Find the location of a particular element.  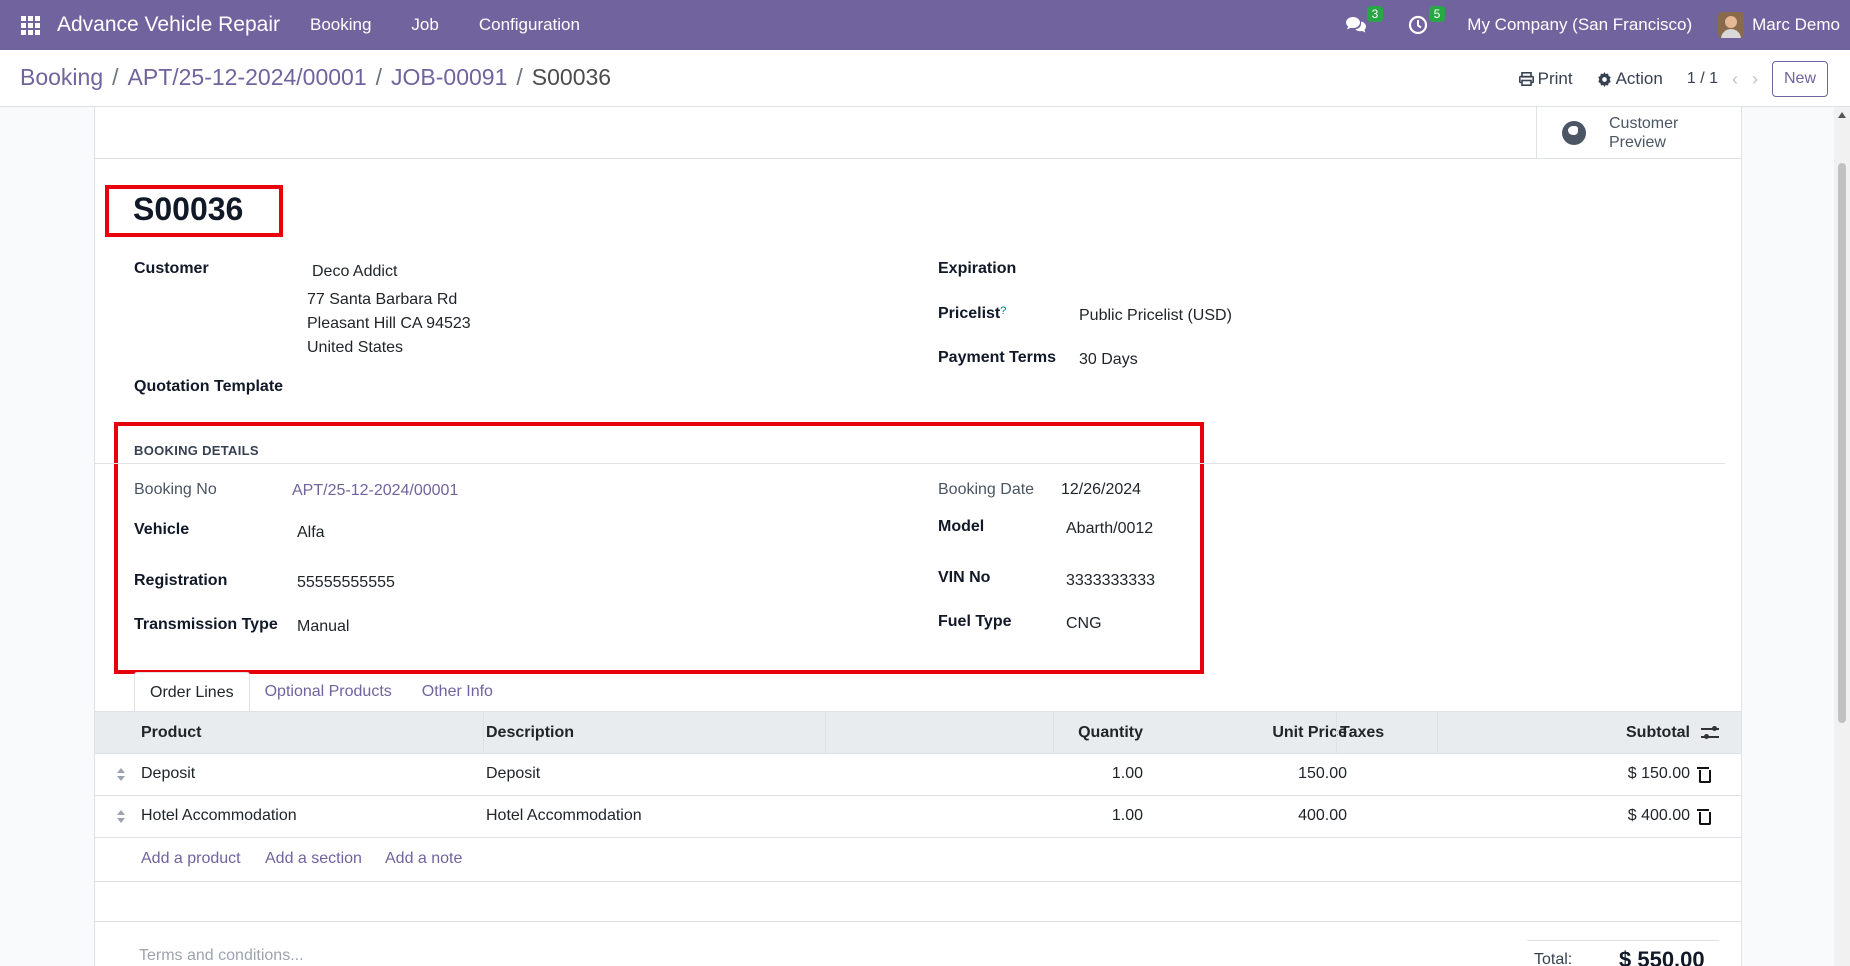

user-menu: Marc Demo is located at coordinates (1796, 25).